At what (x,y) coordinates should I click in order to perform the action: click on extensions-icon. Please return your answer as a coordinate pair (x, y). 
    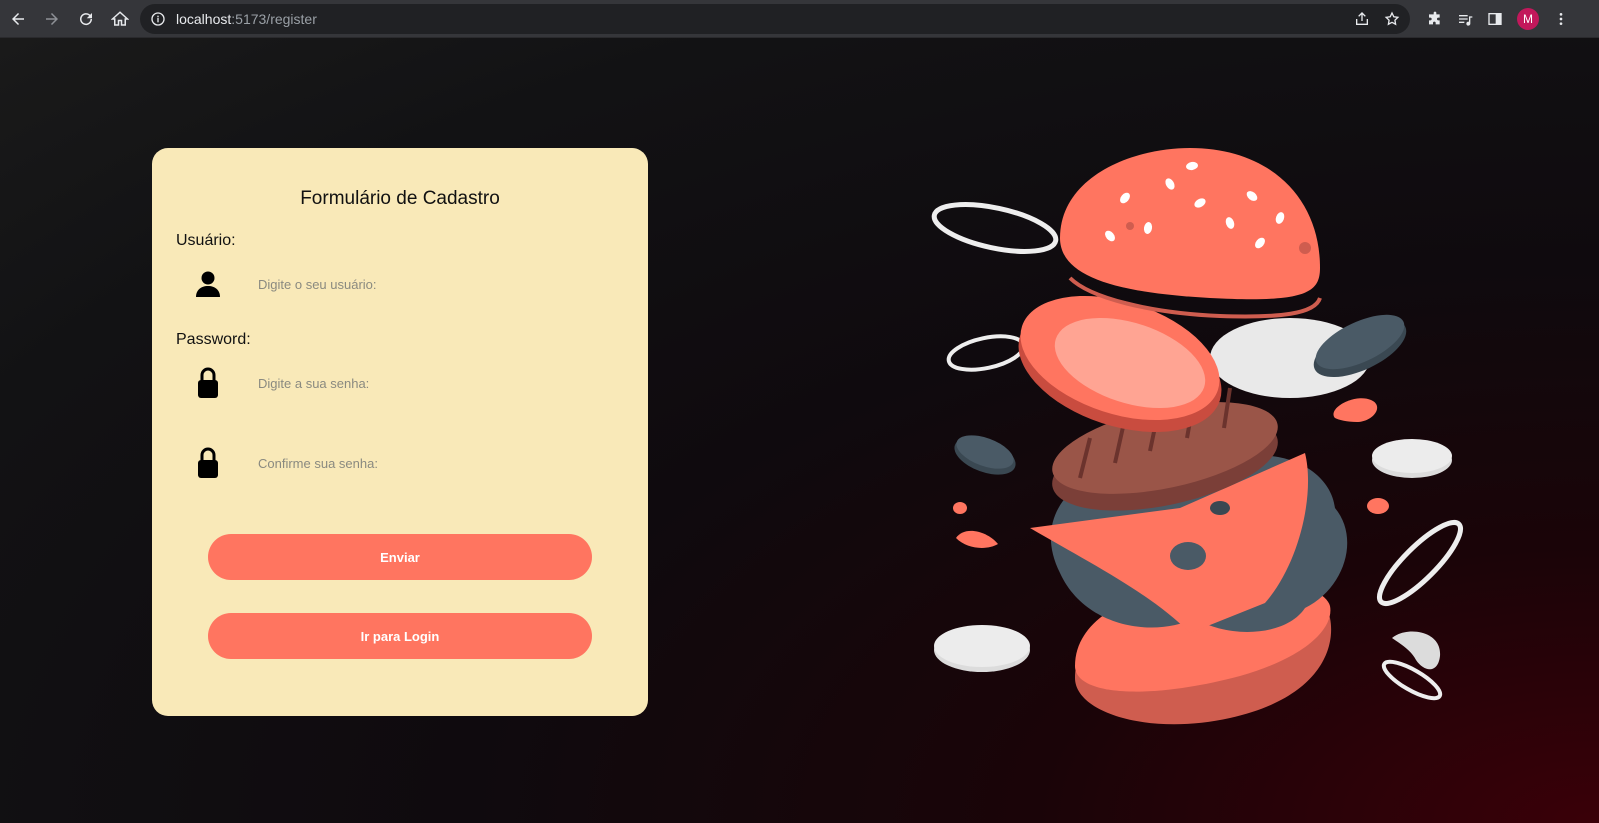
    Looking at the image, I should click on (1435, 19).